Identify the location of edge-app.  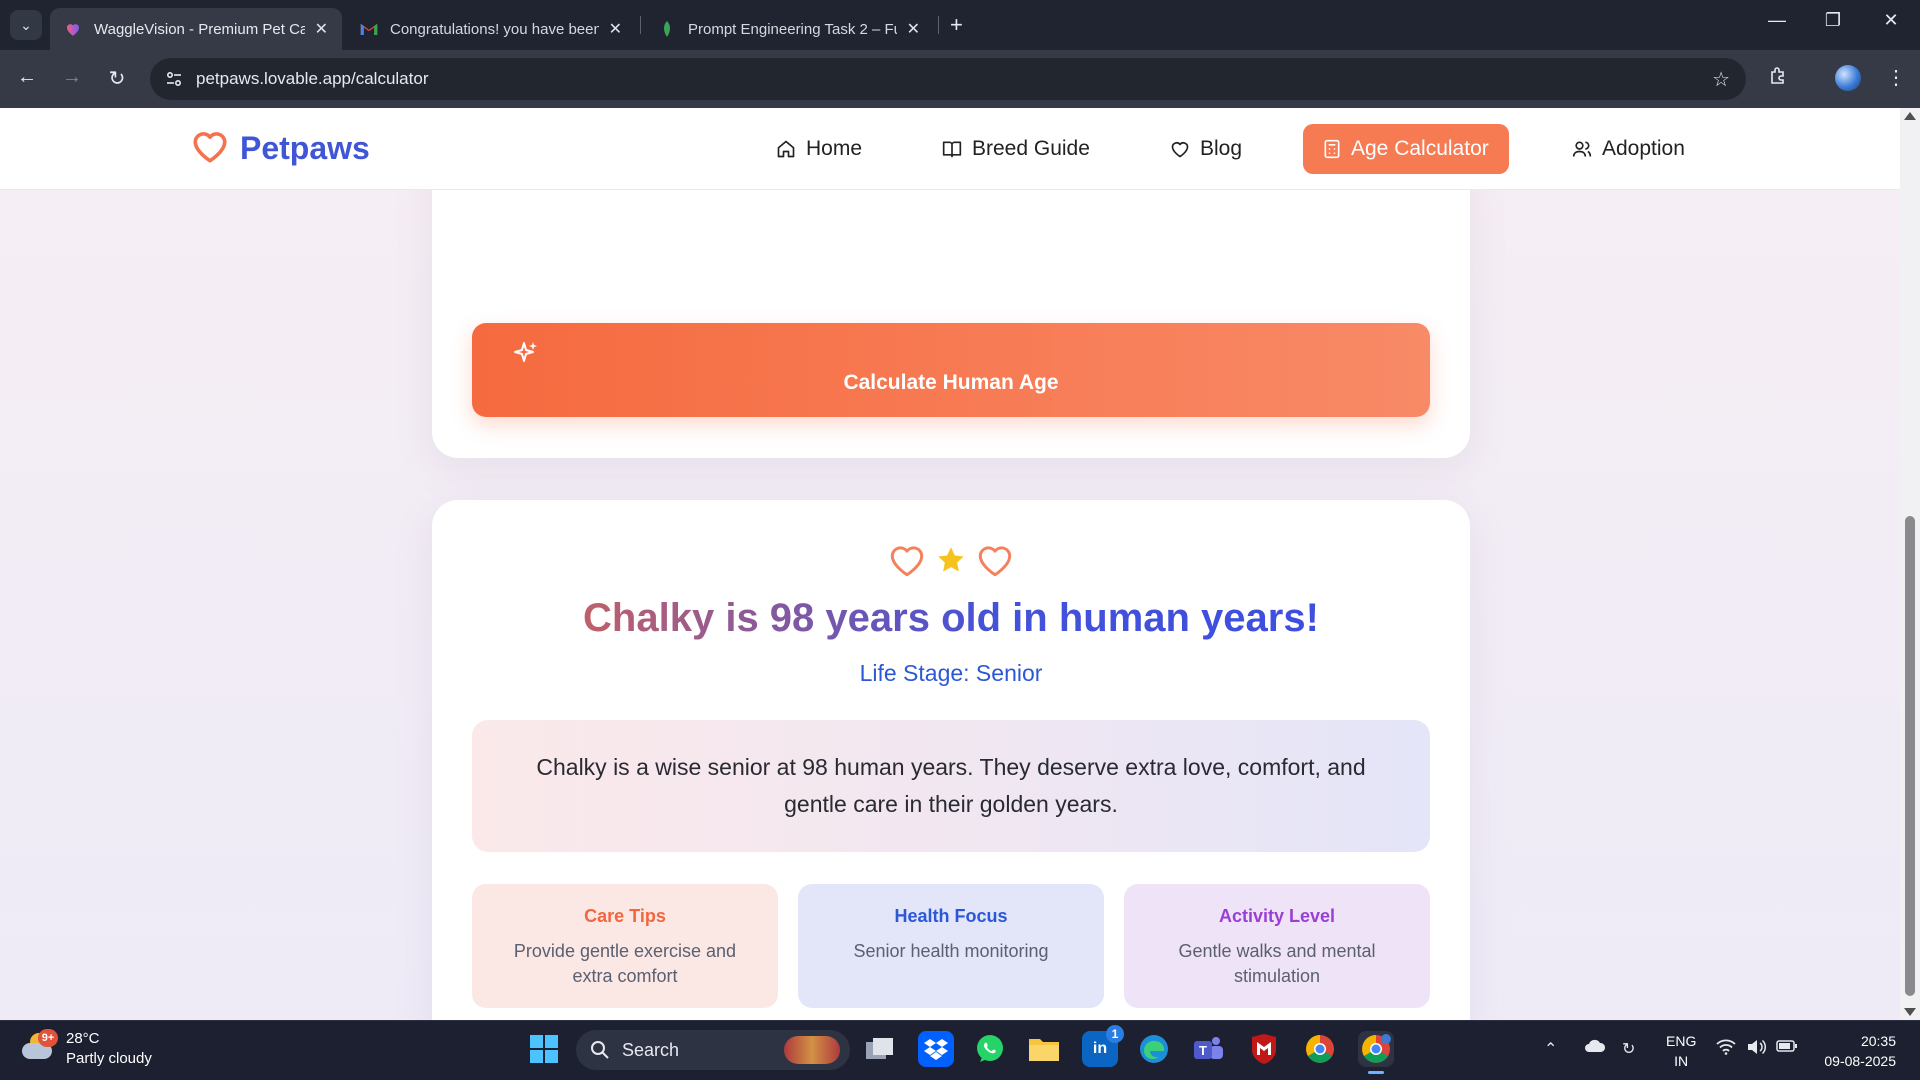
(1154, 1049).